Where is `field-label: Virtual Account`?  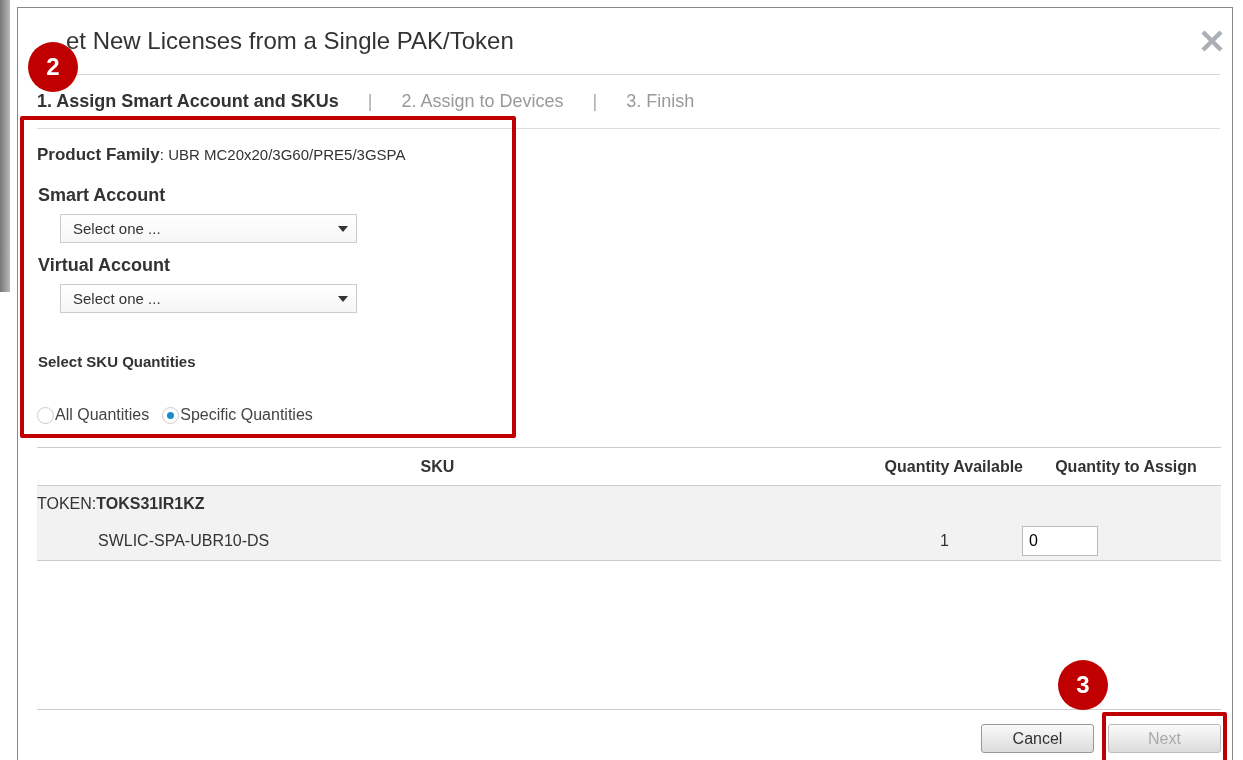 field-label: Virtual Account is located at coordinates (105, 265).